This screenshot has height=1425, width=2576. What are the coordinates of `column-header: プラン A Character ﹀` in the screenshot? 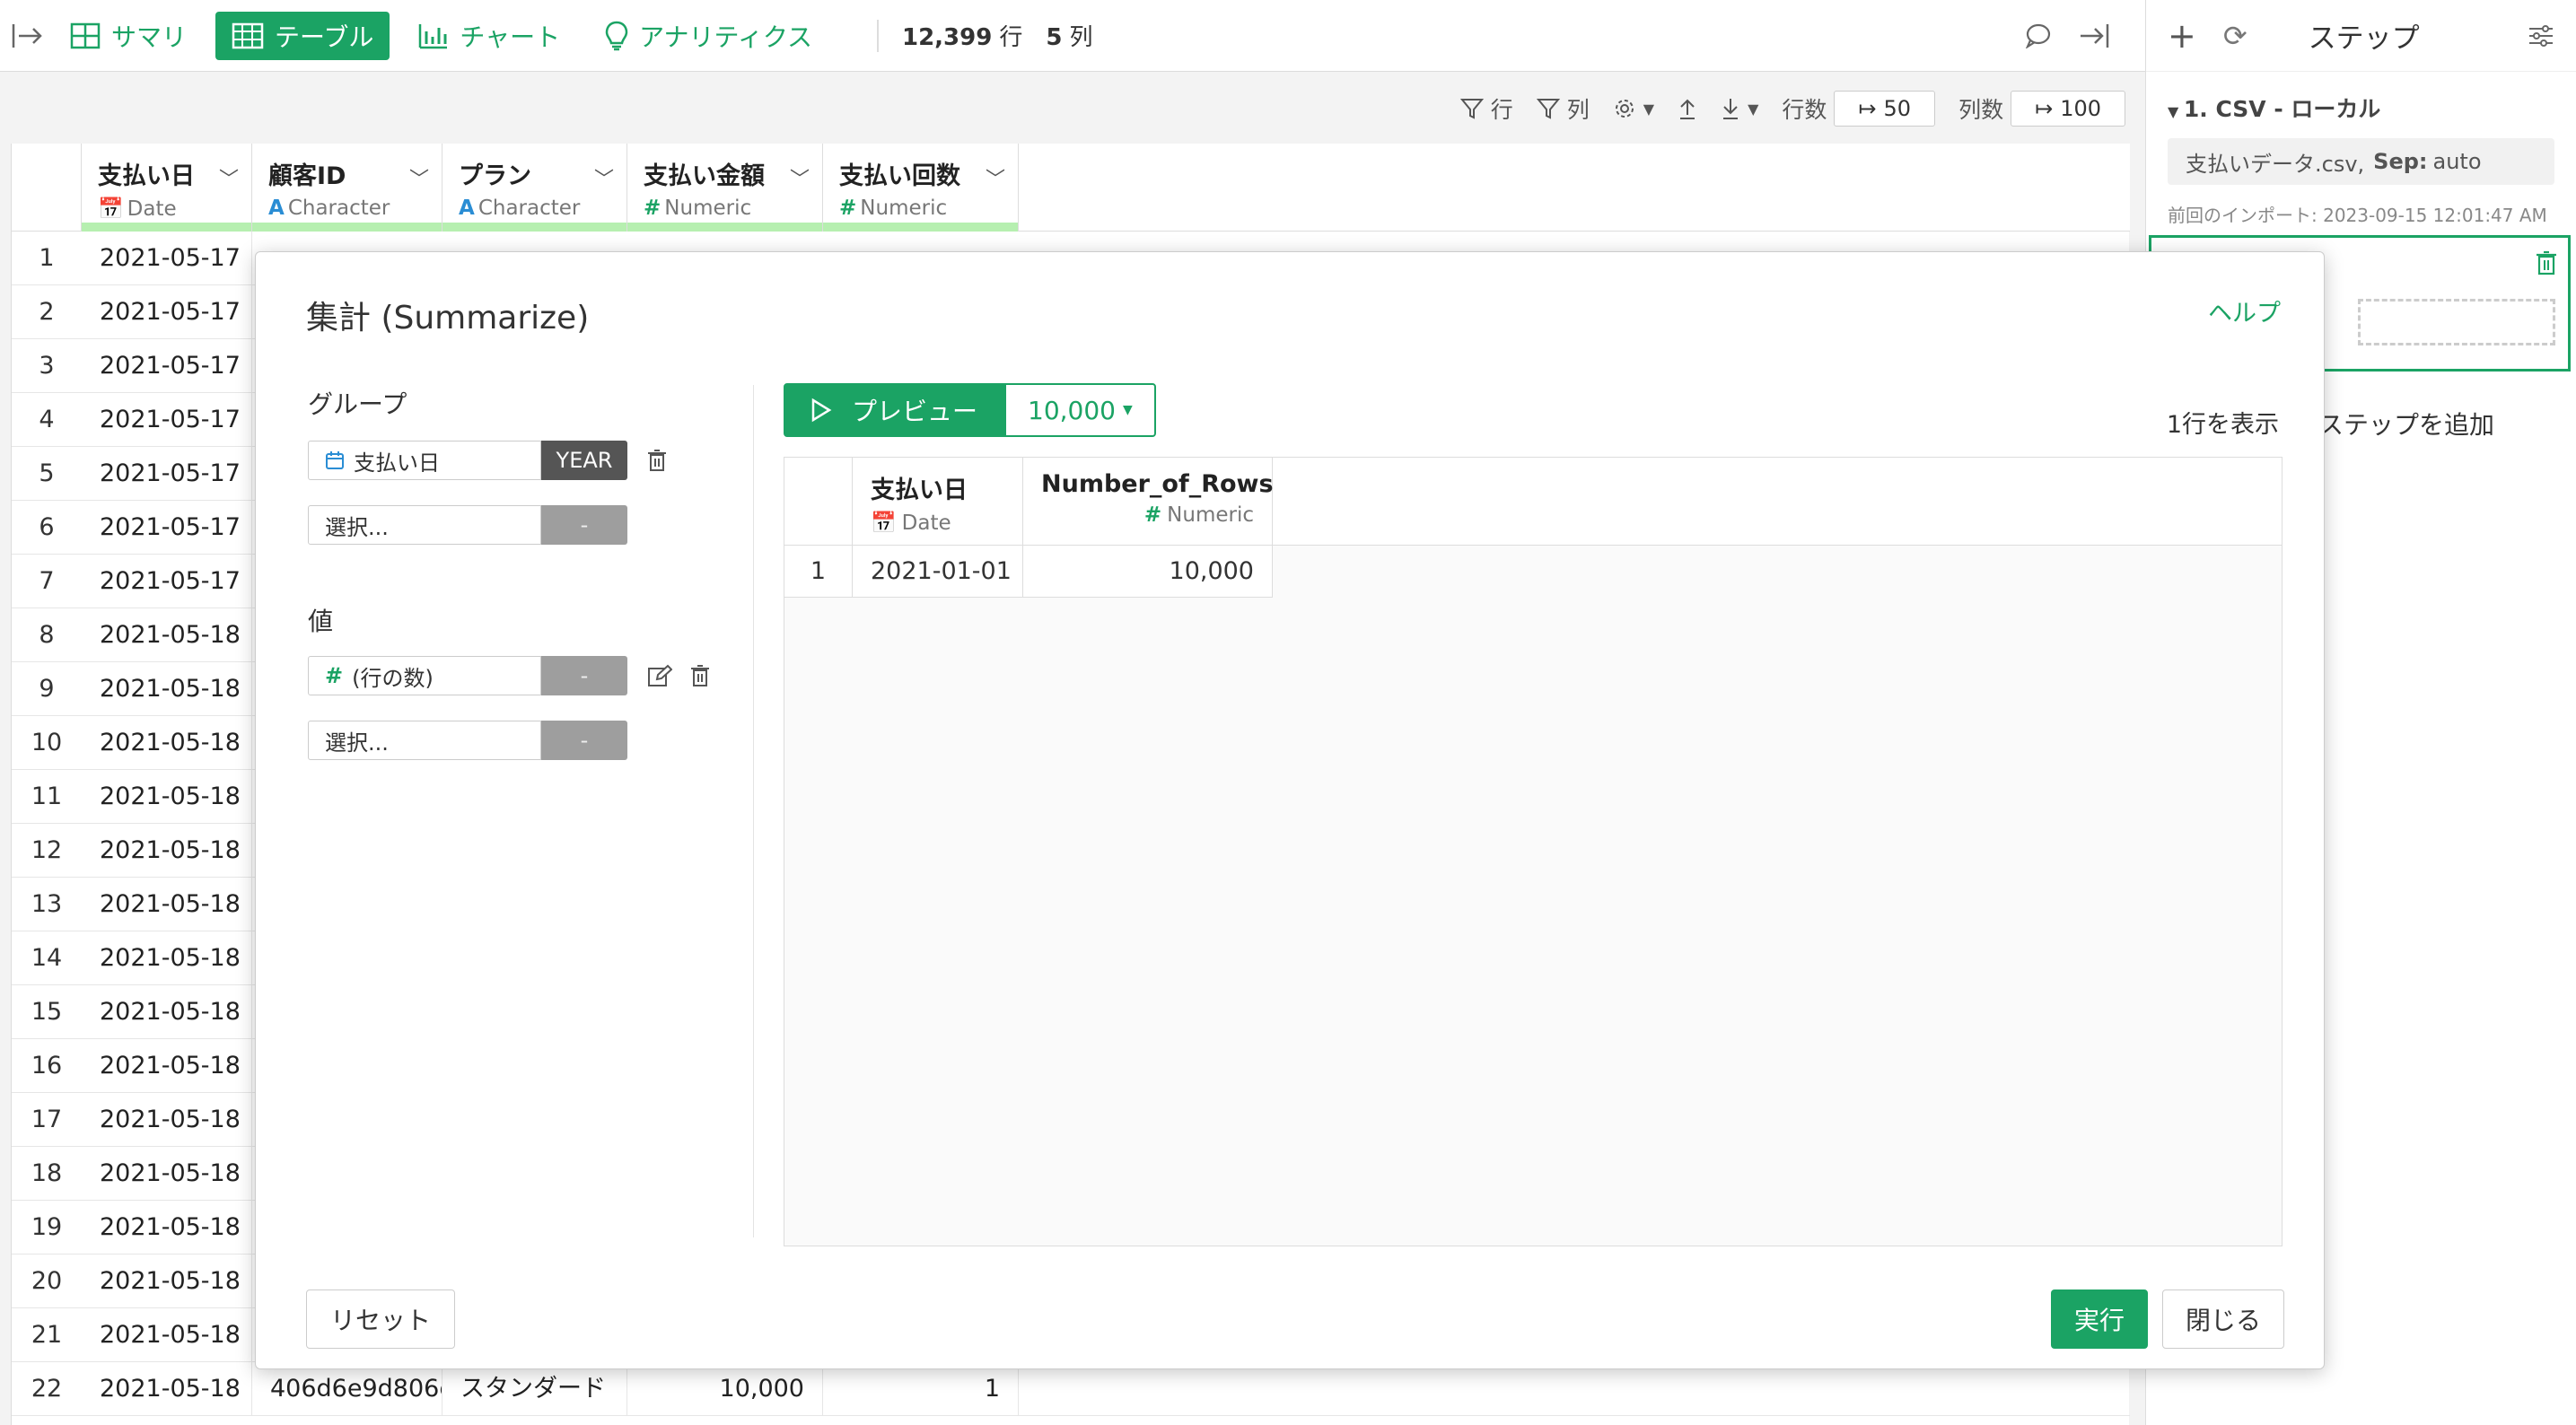 It's located at (534, 188).